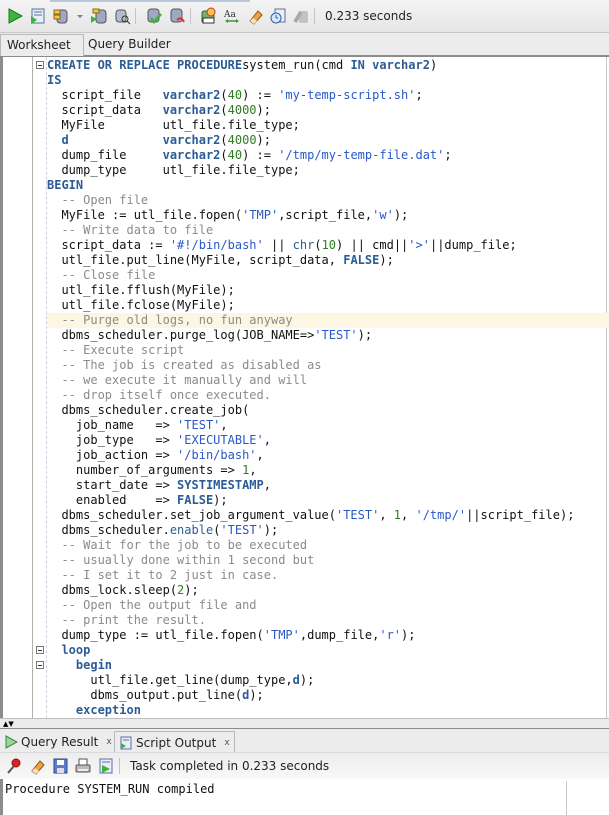 This screenshot has height=815, width=609. What do you see at coordinates (365, 335) in the screenshot?
I see `code-token: );` at bounding box center [365, 335].